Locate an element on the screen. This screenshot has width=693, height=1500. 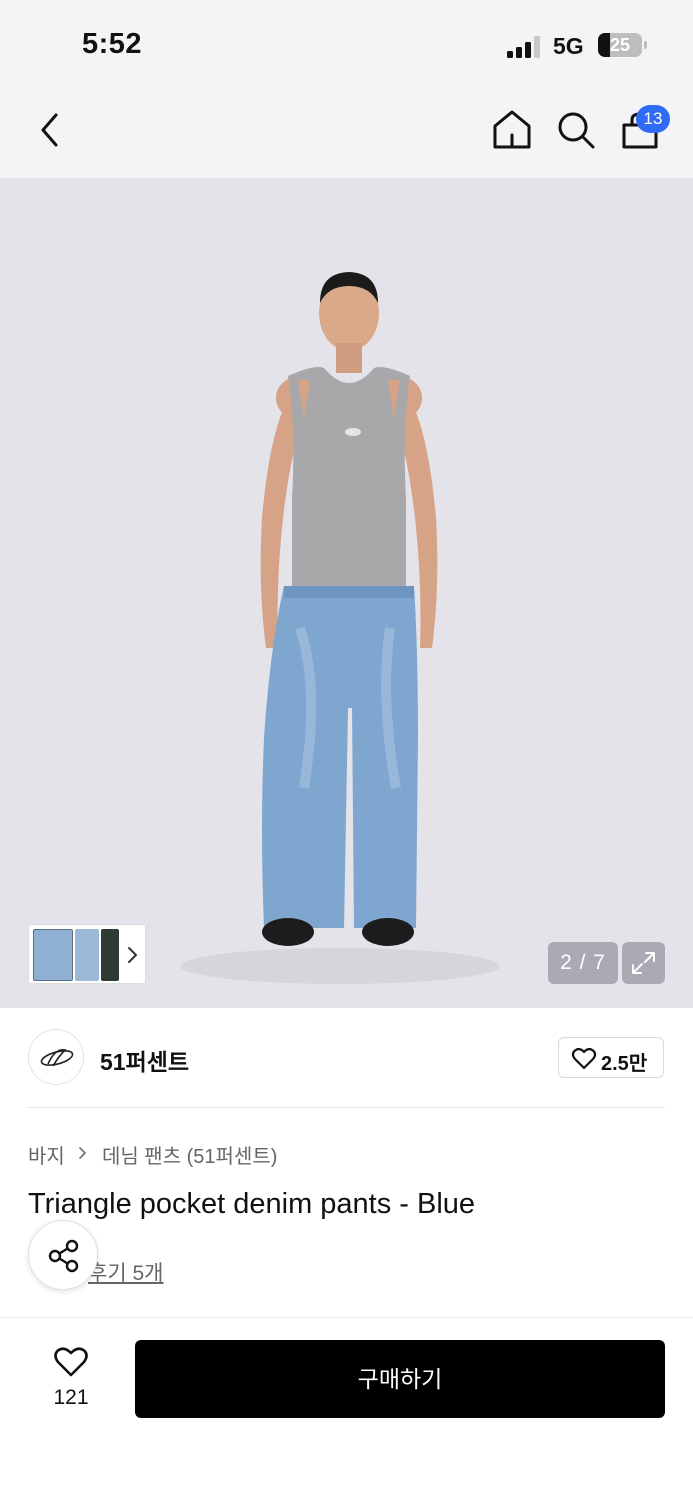
image-counter: 2 / 7 is located at coordinates (583, 963).